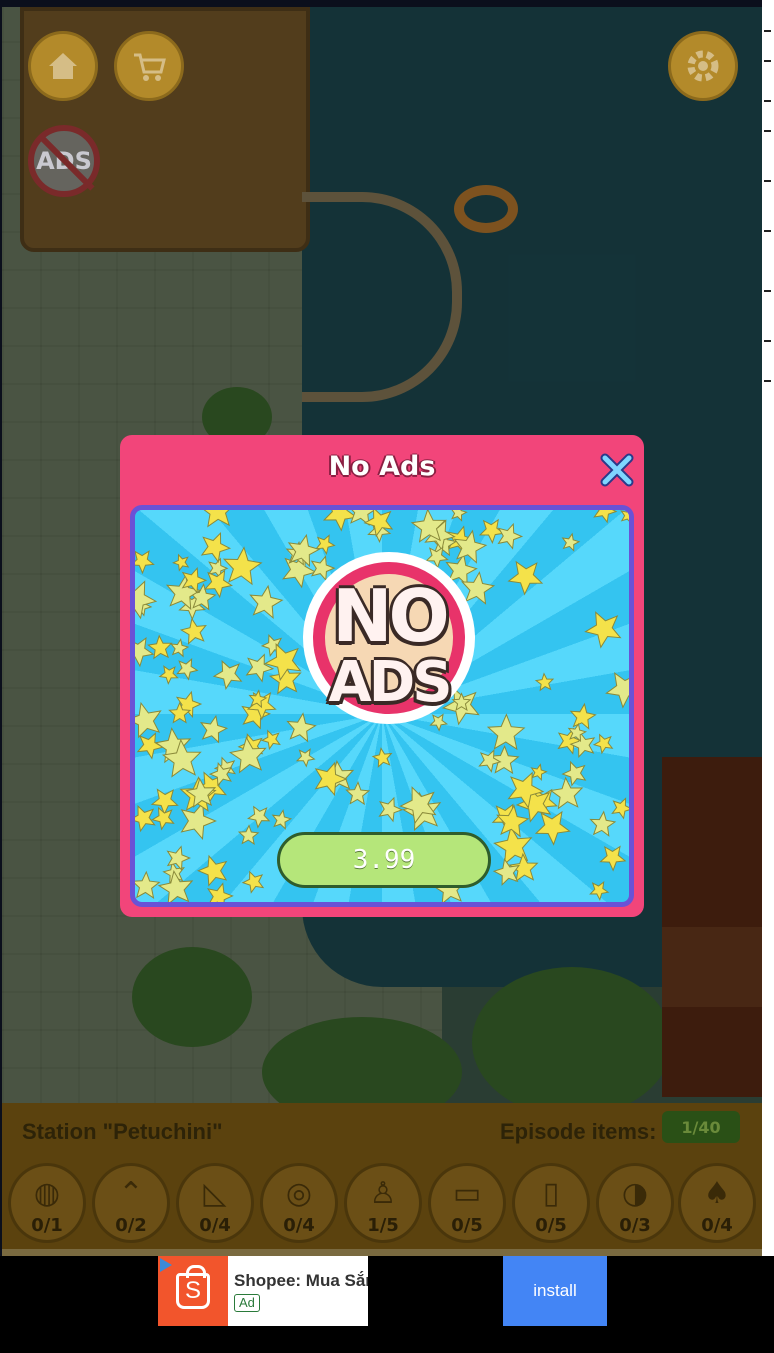 Image resolution: width=774 pixels, height=1353 pixels. I want to click on settings-button, so click(703, 66).